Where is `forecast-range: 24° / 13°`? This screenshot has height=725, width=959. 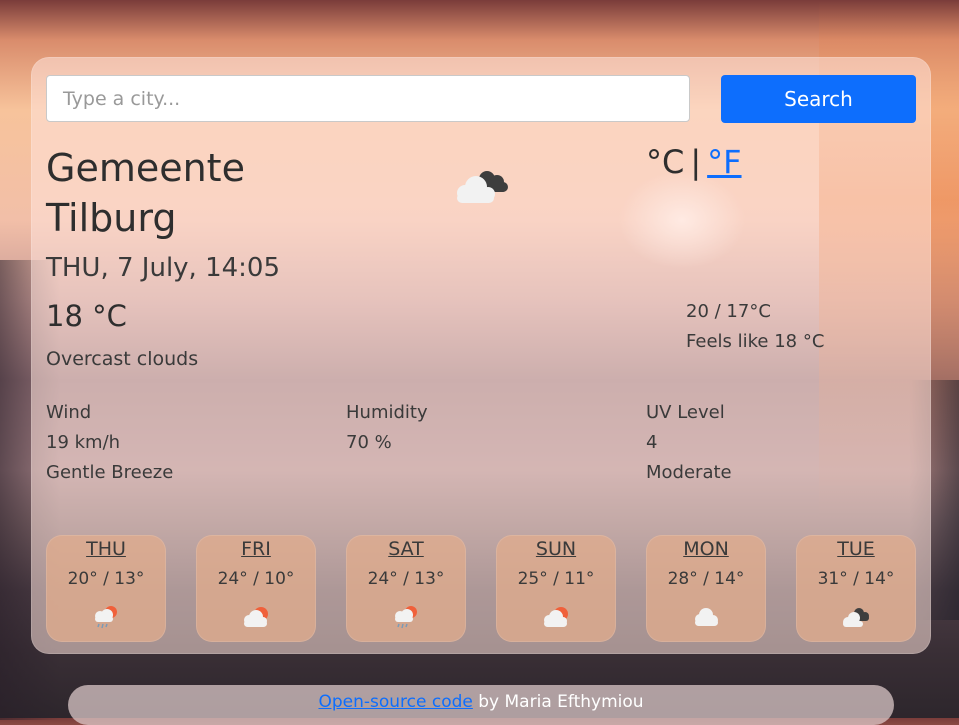
forecast-range: 24° / 13° is located at coordinates (406, 579).